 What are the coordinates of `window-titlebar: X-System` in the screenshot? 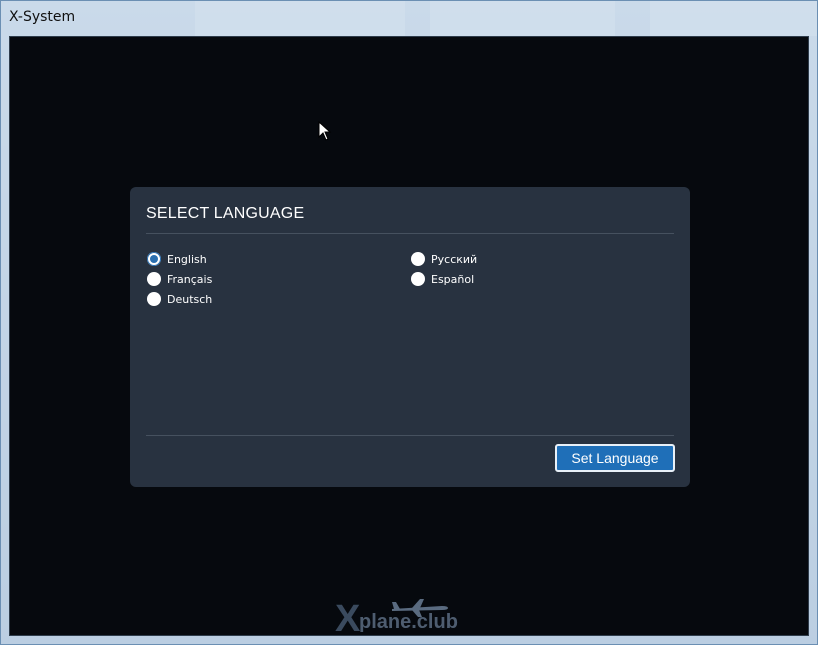 It's located at (409, 18).